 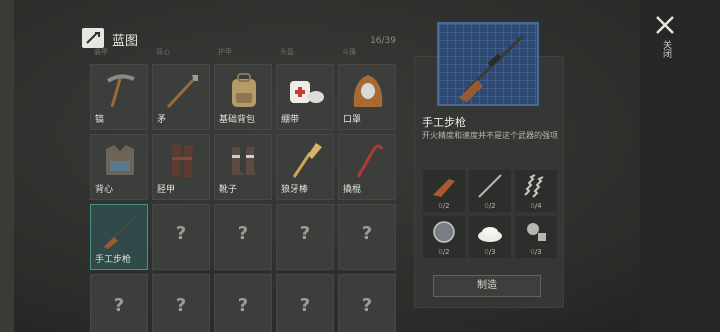 I want to click on blueprint-preview, so click(x=488, y=64).